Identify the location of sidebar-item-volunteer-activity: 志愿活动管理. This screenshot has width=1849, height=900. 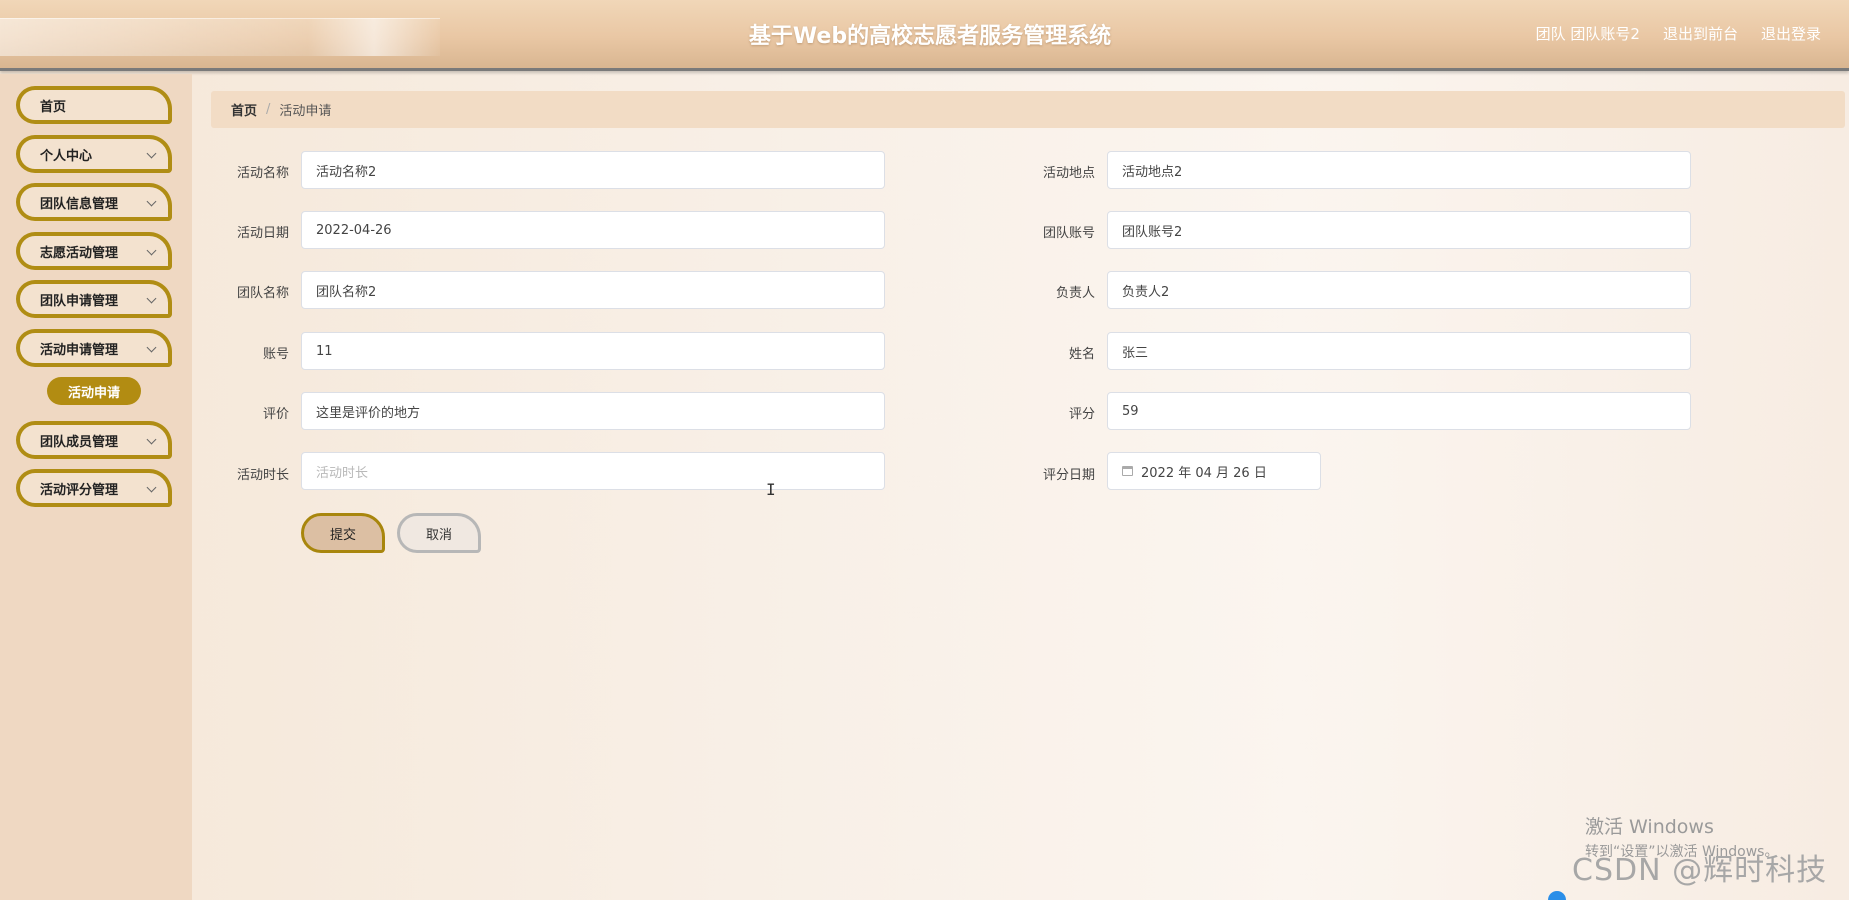
(94, 251).